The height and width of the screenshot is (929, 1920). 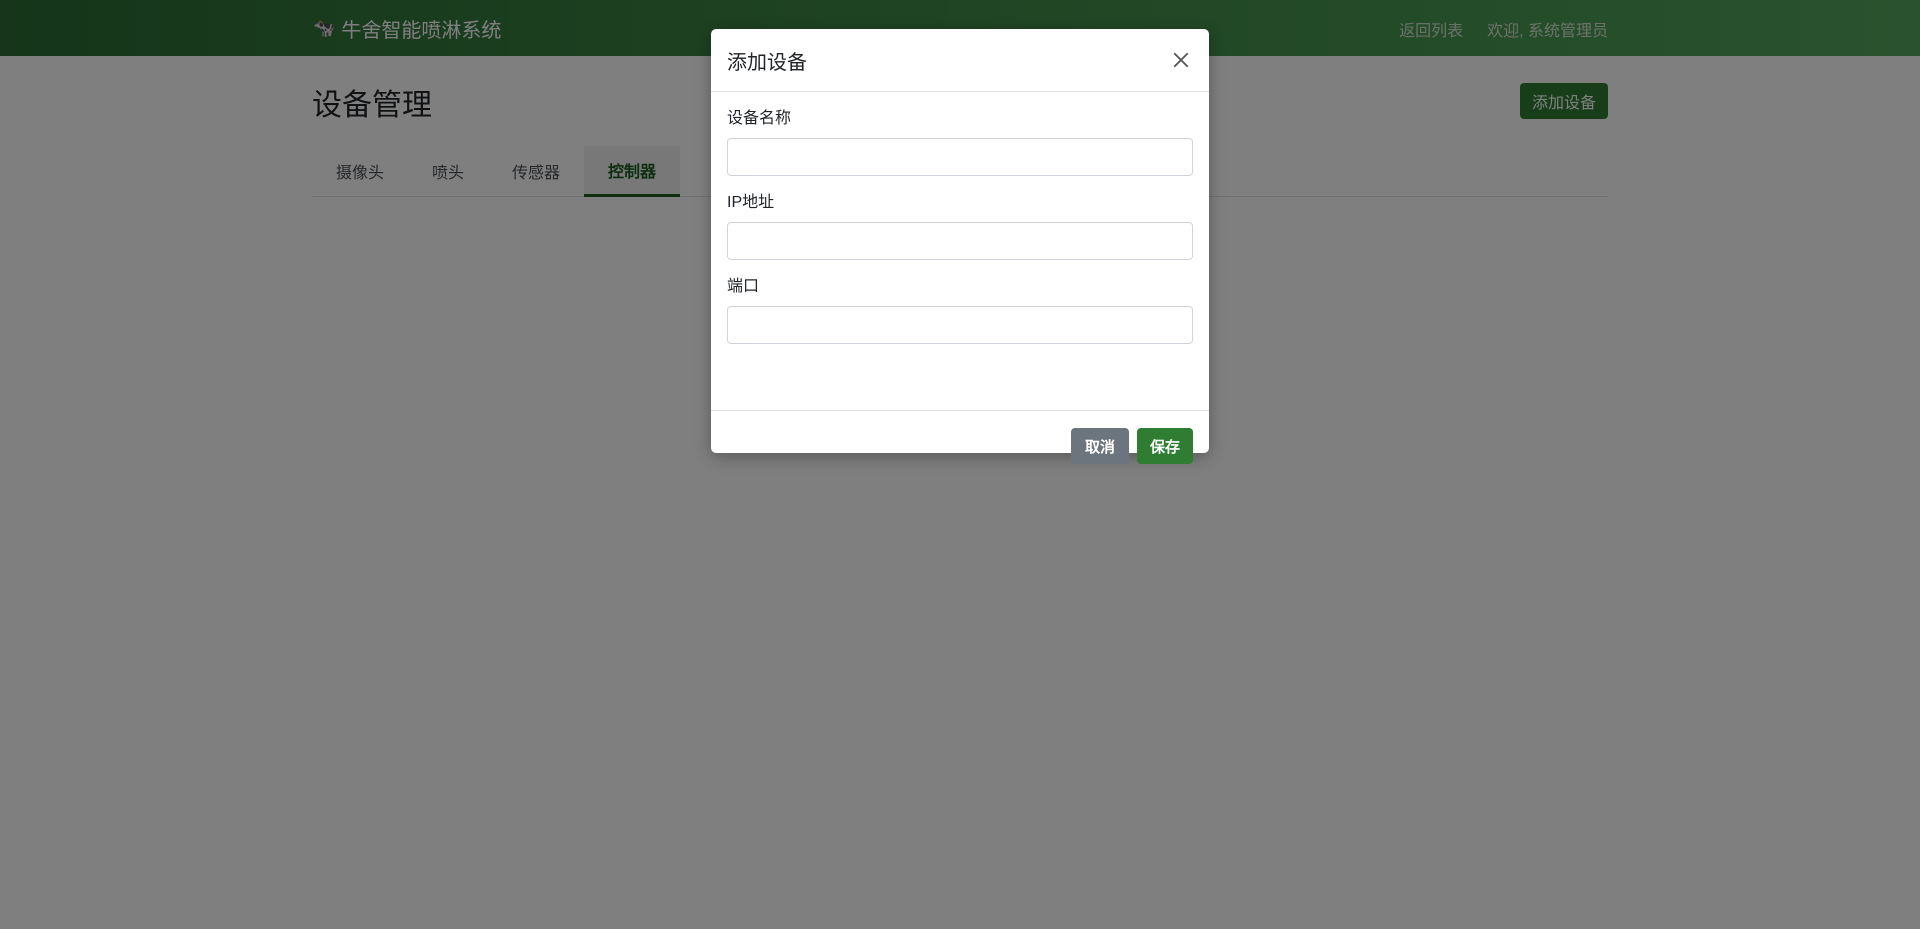 What do you see at coordinates (960, 60) in the screenshot?
I see `modal-header: 添加设备` at bounding box center [960, 60].